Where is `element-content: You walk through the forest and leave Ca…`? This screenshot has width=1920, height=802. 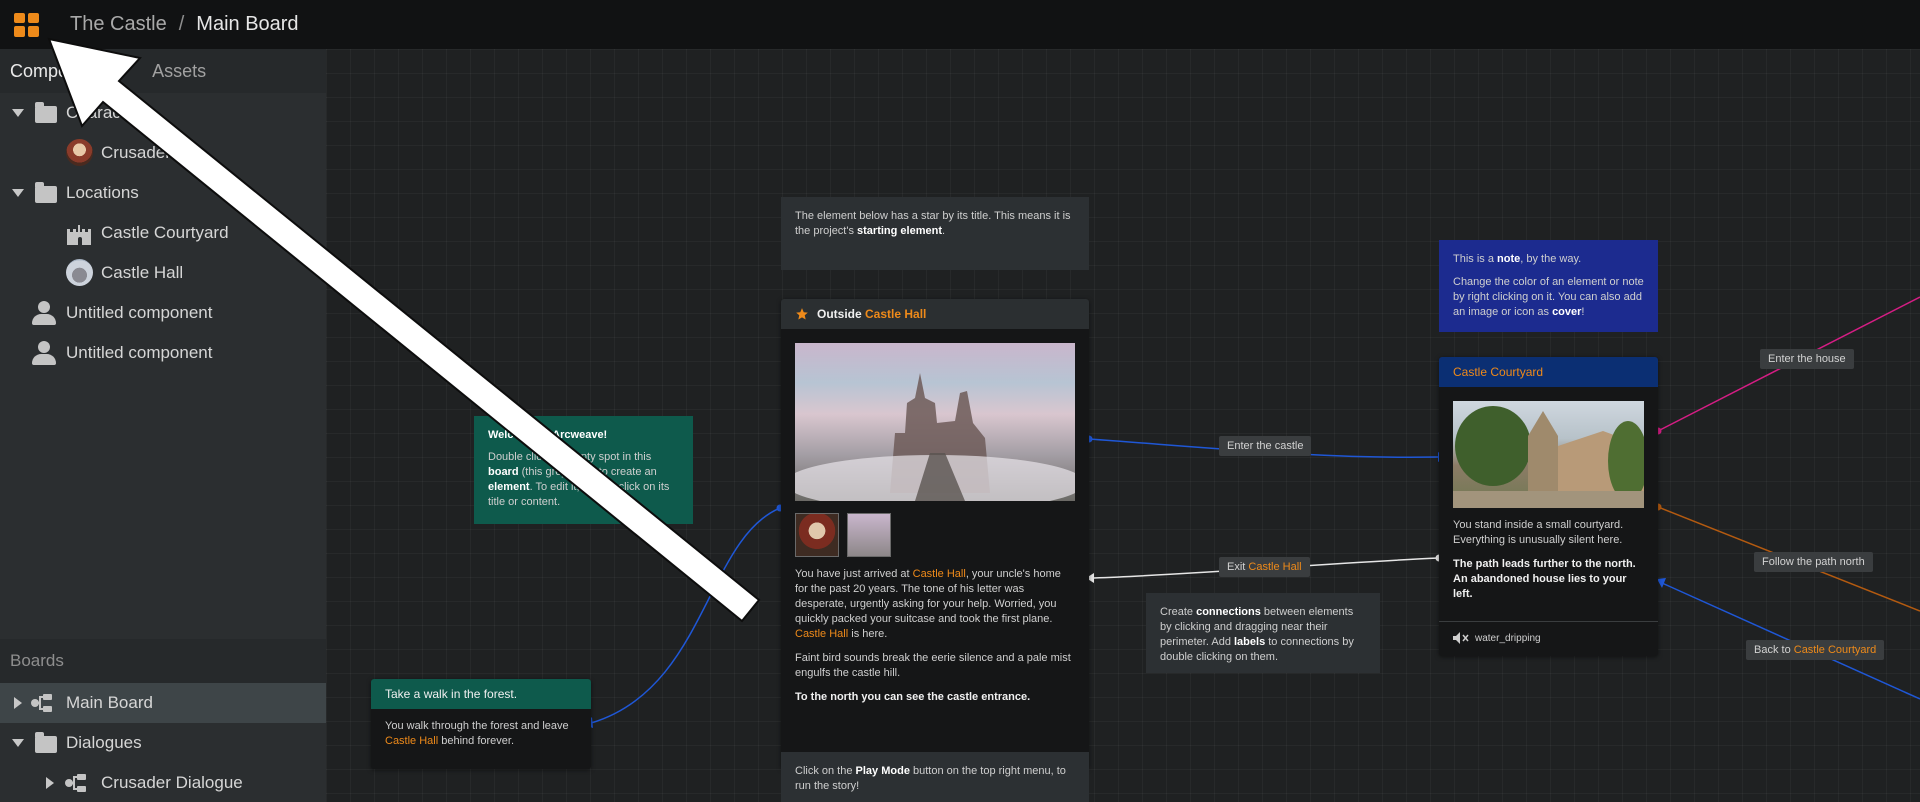 element-content: You walk through the forest and leave Ca… is located at coordinates (481, 734).